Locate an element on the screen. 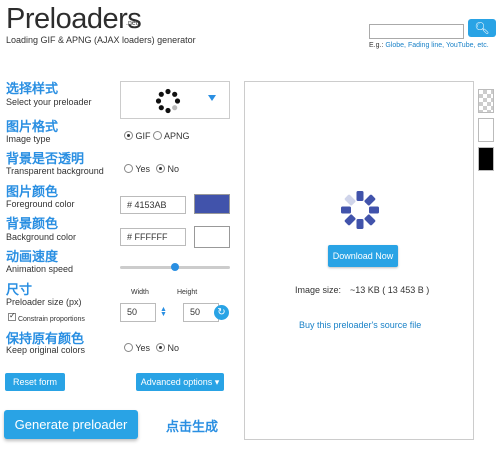 The width and height of the screenshot is (500, 449). fg-color-input: # 4153AB is located at coordinates (153, 205).